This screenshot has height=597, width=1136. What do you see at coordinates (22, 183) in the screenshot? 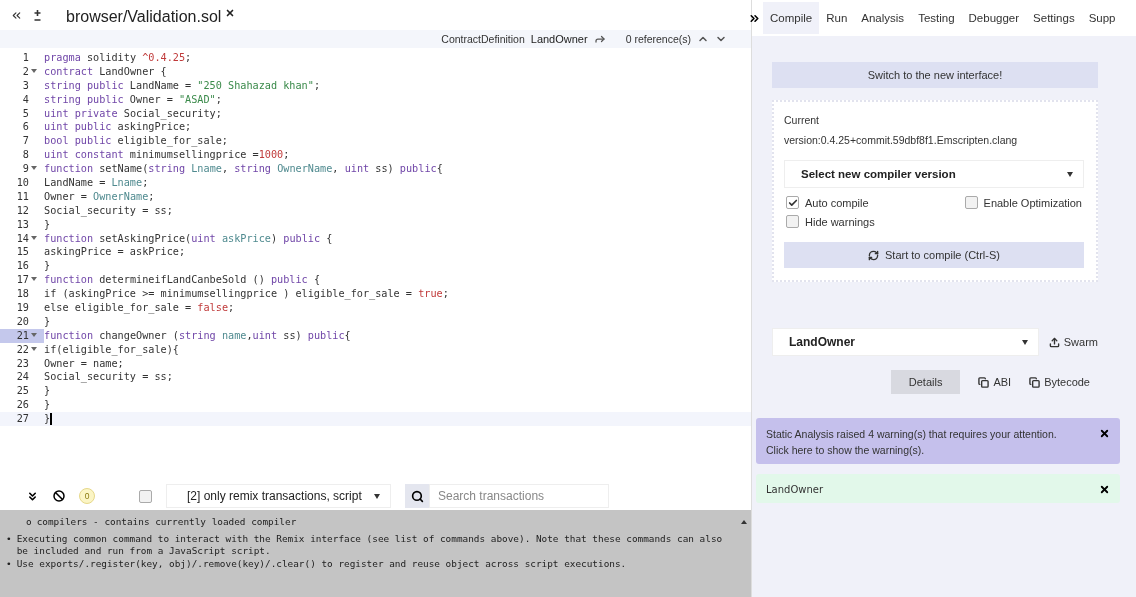
I see `line-number: 10` at bounding box center [22, 183].